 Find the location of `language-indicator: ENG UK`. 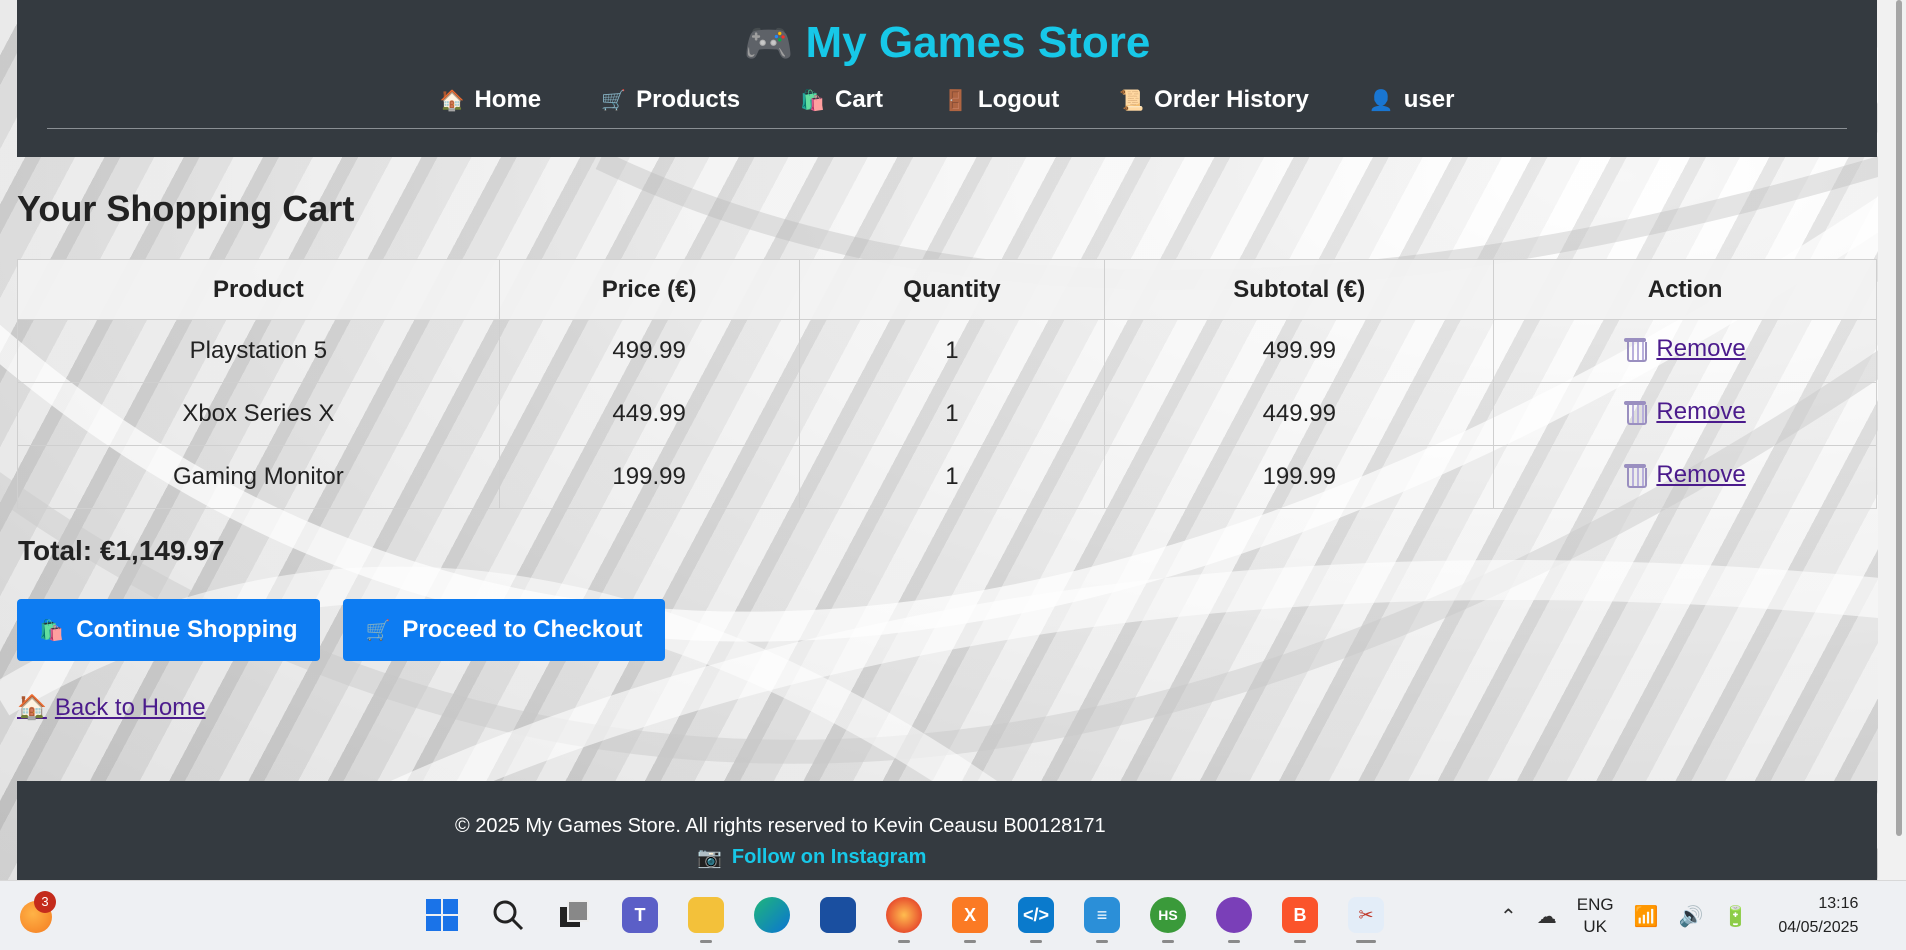

language-indicator: ENG UK is located at coordinates (1595, 916).